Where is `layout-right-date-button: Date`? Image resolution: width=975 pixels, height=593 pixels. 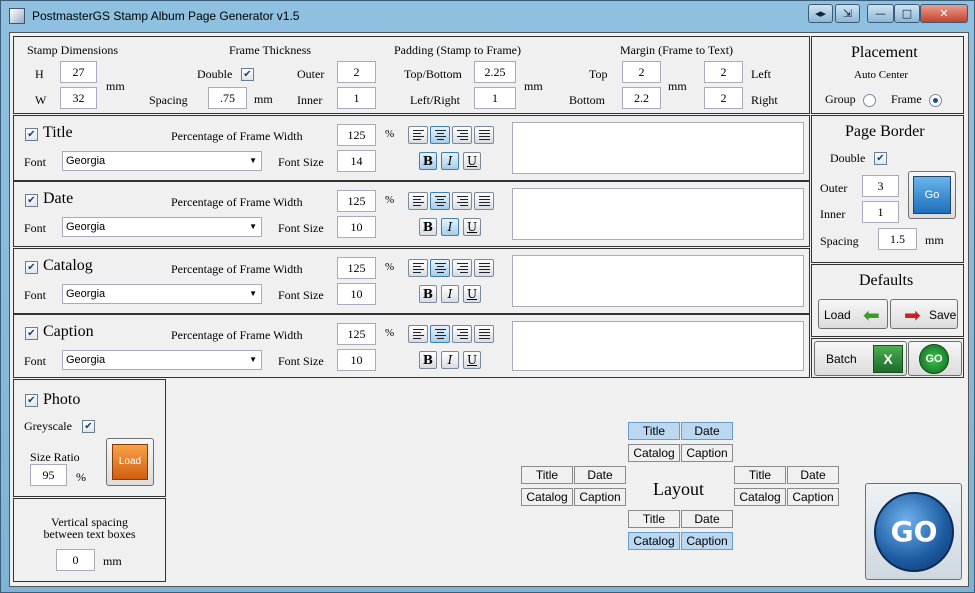
layout-right-date-button: Date is located at coordinates (813, 475).